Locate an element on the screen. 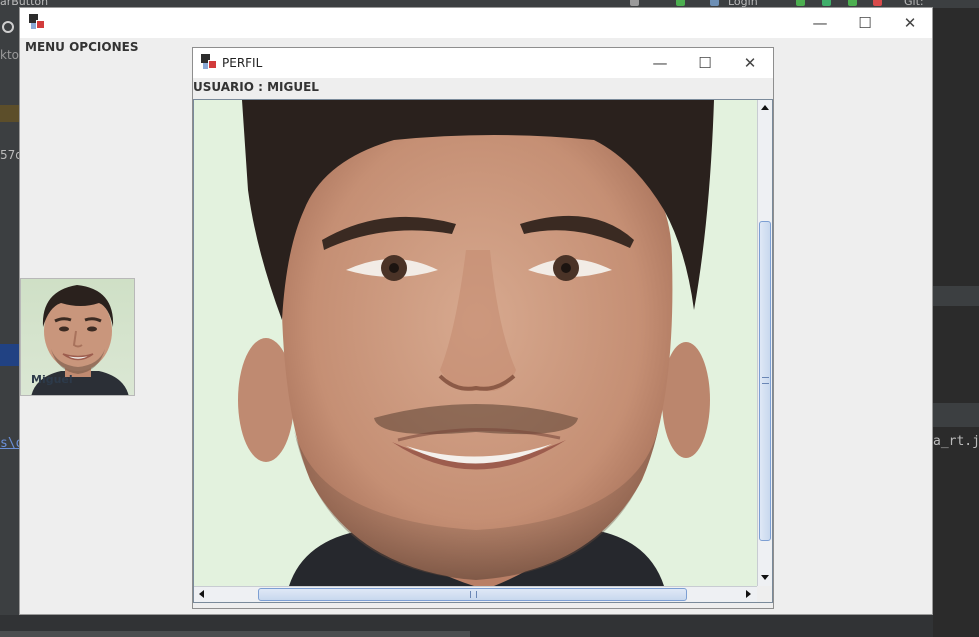 The width and height of the screenshot is (979, 637). vertical-scrollbar is located at coordinates (764, 343).